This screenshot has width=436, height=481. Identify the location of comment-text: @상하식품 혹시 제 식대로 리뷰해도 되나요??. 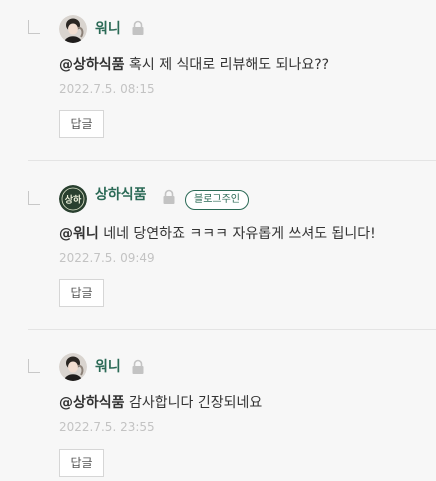
(194, 65).